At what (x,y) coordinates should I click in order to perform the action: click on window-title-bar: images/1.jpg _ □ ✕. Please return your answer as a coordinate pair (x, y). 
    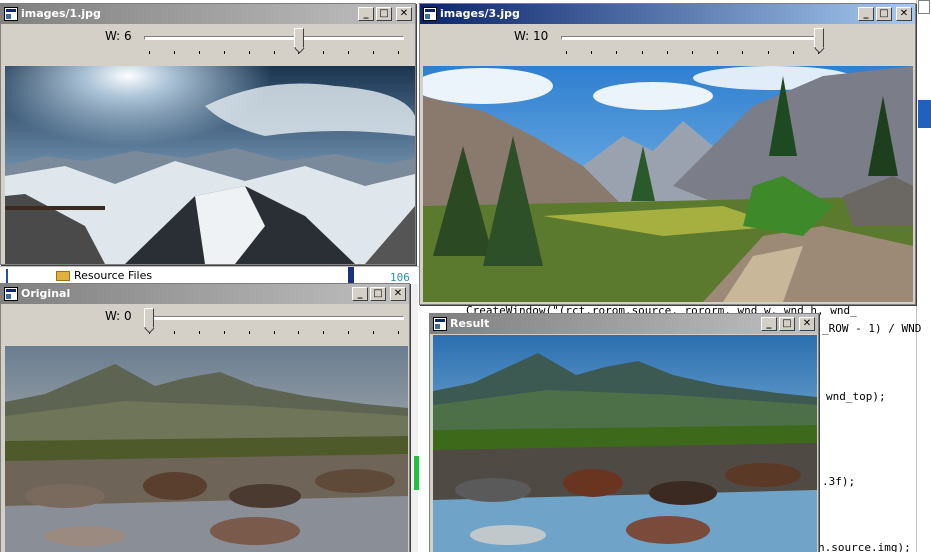
    Looking at the image, I should click on (208, 14).